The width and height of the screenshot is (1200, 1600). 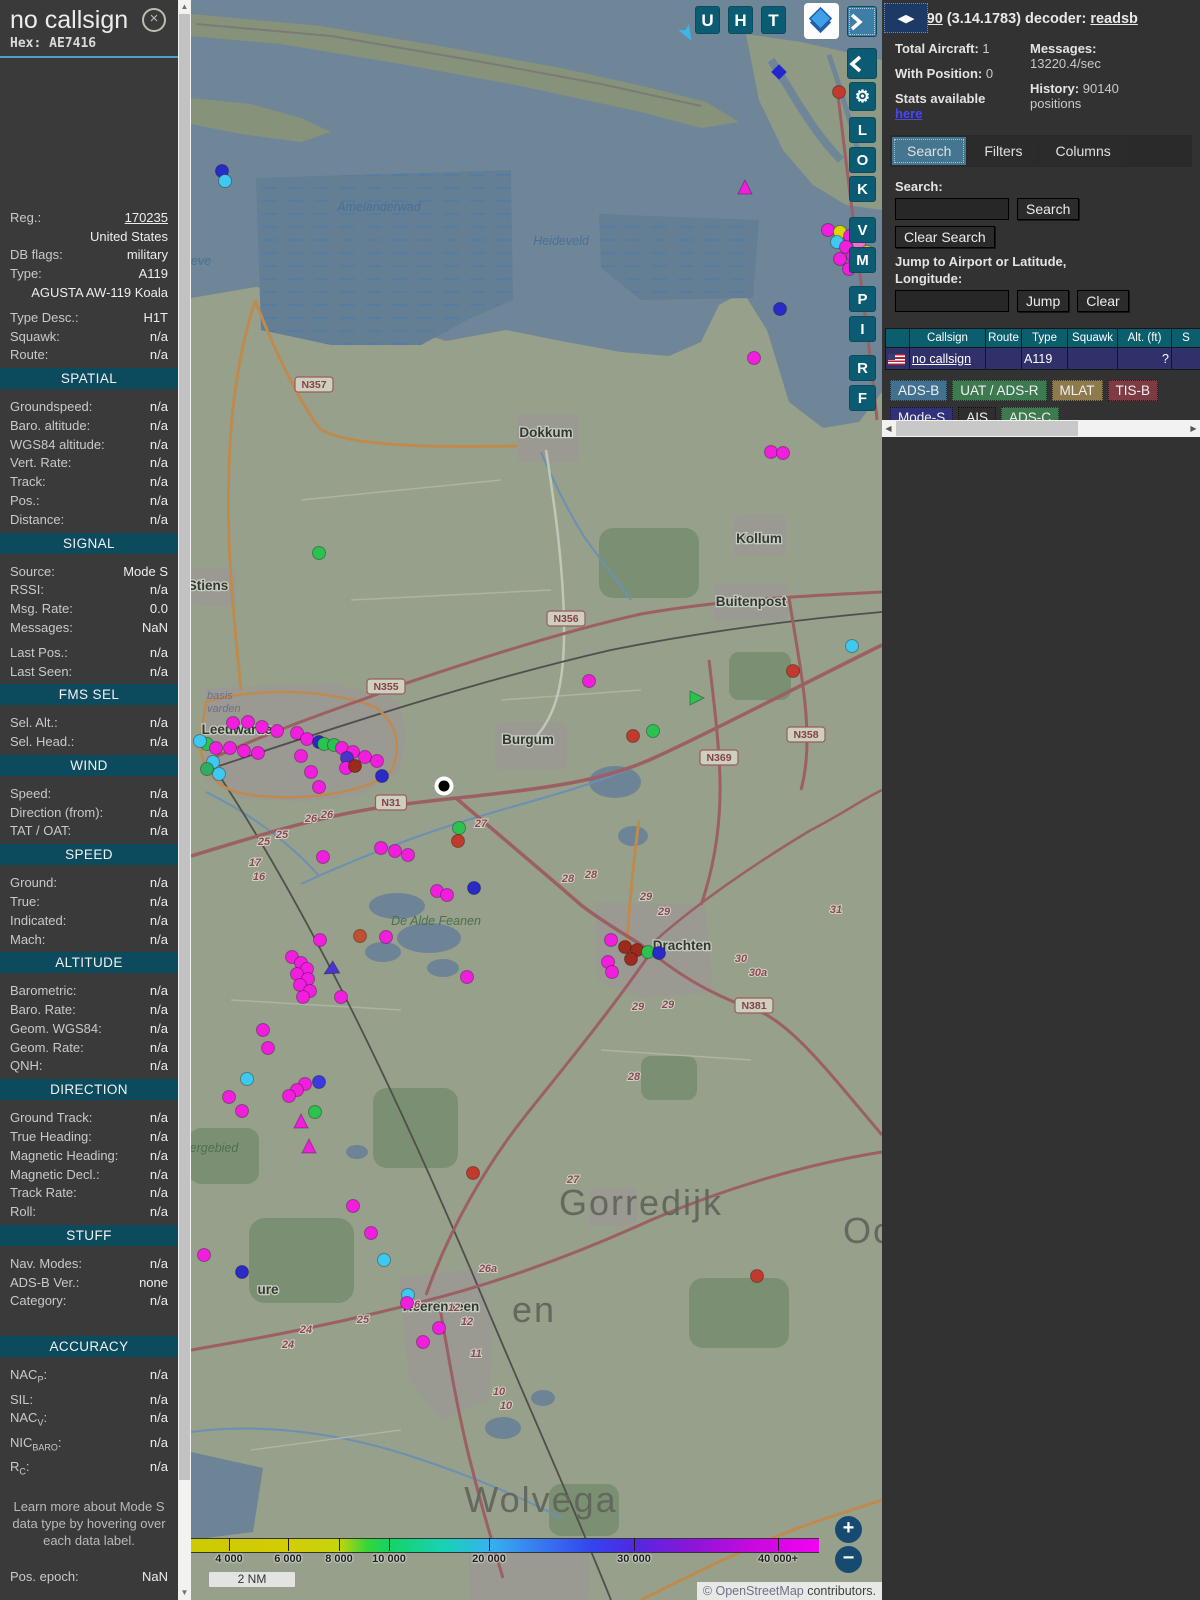 I want to click on map-button-settings: ⚙, so click(x=862, y=96).